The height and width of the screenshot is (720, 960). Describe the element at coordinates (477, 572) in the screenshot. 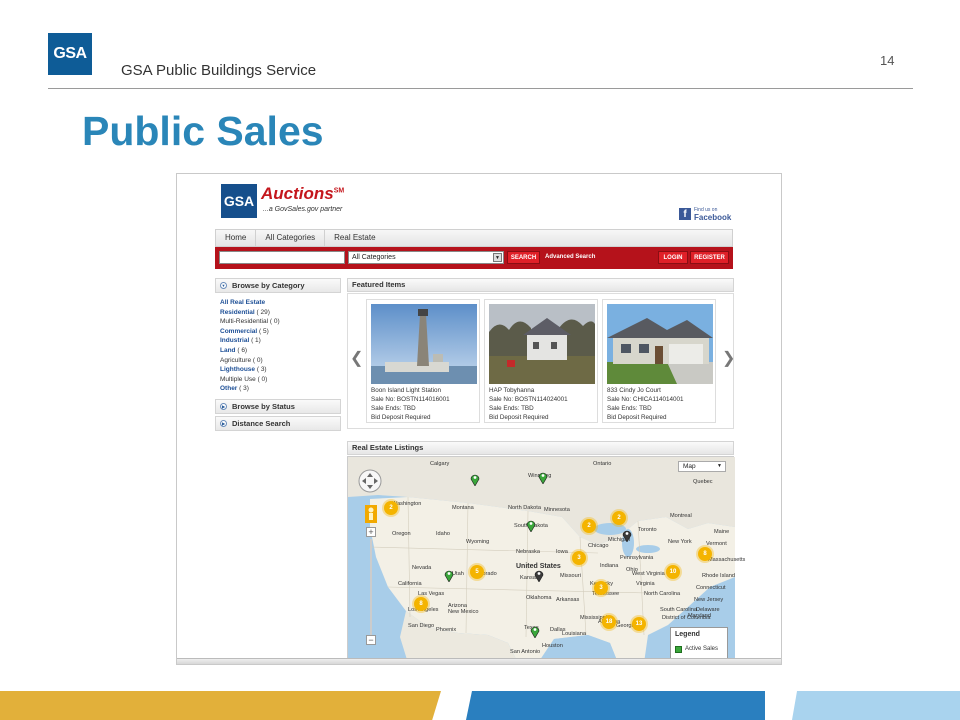

I see `listing-cluster-marker: 5` at that location.